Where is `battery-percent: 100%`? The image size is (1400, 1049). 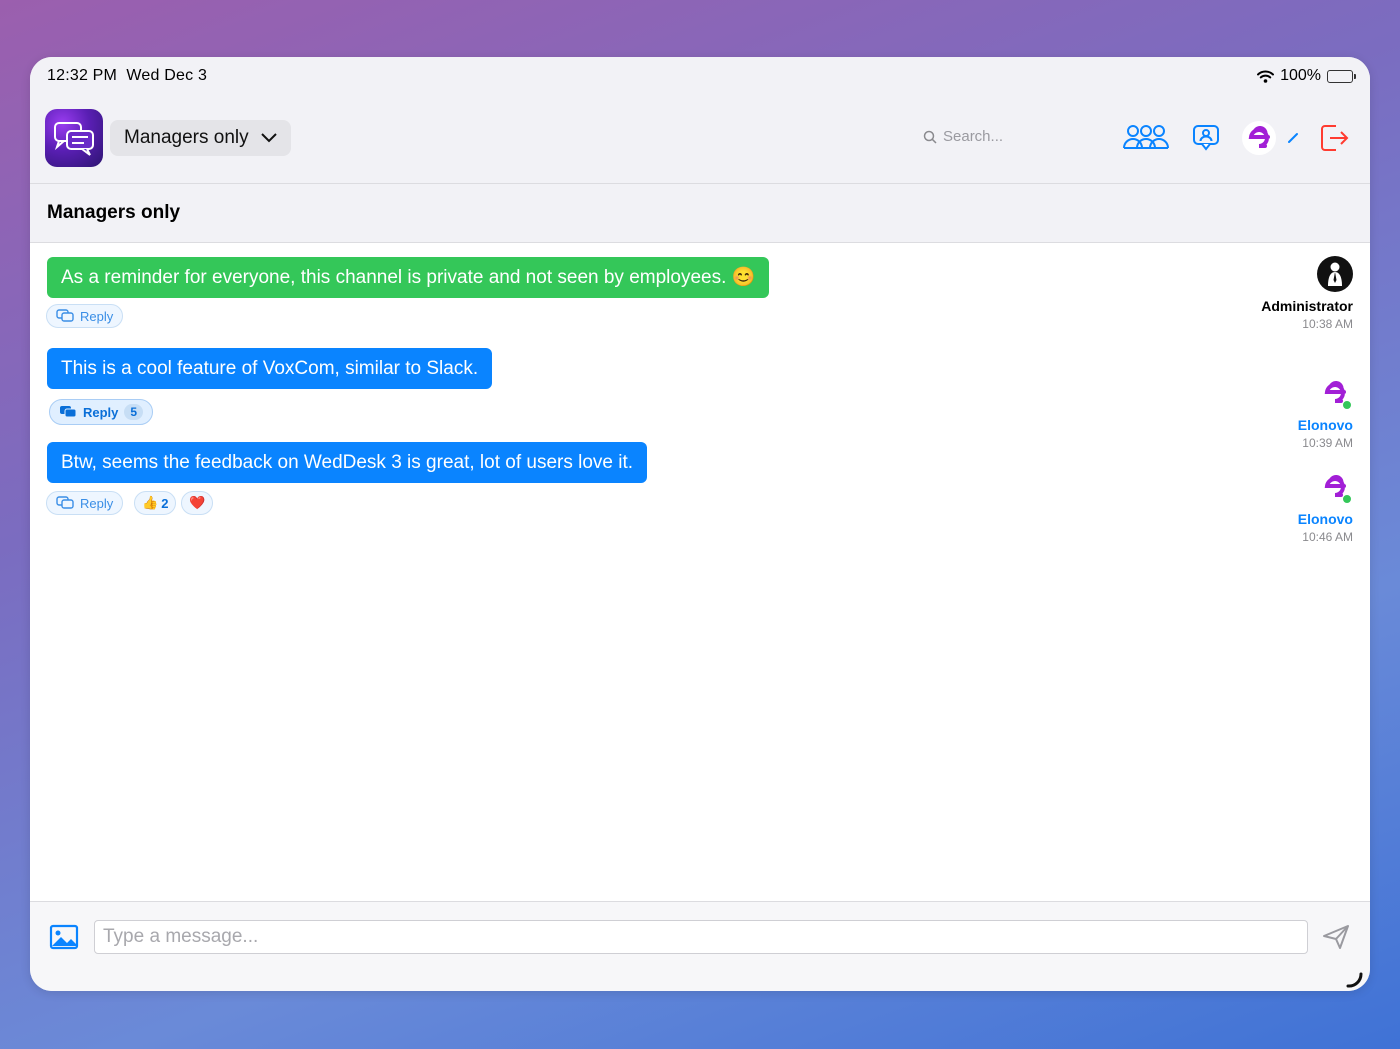 battery-percent: 100% is located at coordinates (1300, 75).